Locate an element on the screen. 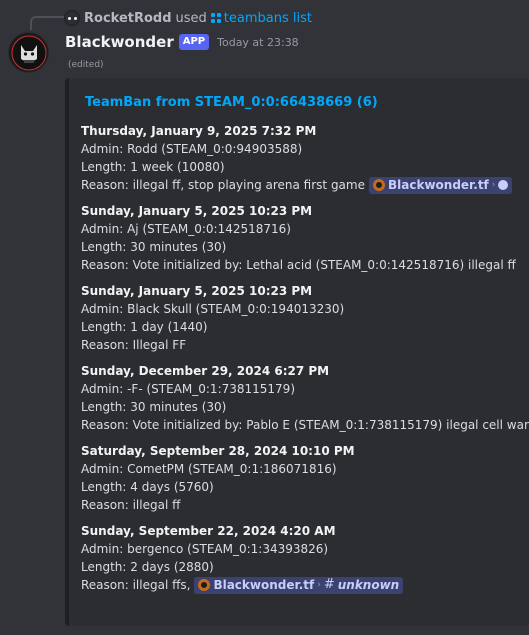 The width and height of the screenshot is (529, 635). entry-length: Length: 4 days (5760) is located at coordinates (147, 487).